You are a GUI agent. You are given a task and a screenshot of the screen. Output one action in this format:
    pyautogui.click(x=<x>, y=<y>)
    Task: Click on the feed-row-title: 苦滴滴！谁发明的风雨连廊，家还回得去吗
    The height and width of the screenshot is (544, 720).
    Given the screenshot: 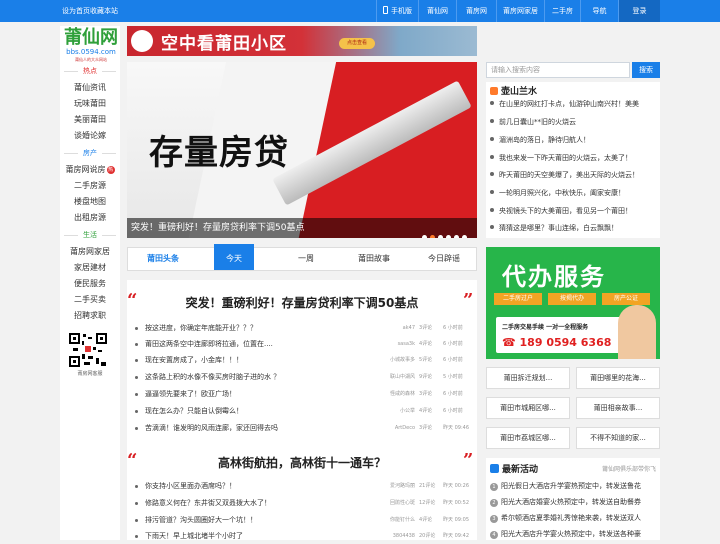 What is the action you would take?
    pyautogui.click(x=211, y=428)
    